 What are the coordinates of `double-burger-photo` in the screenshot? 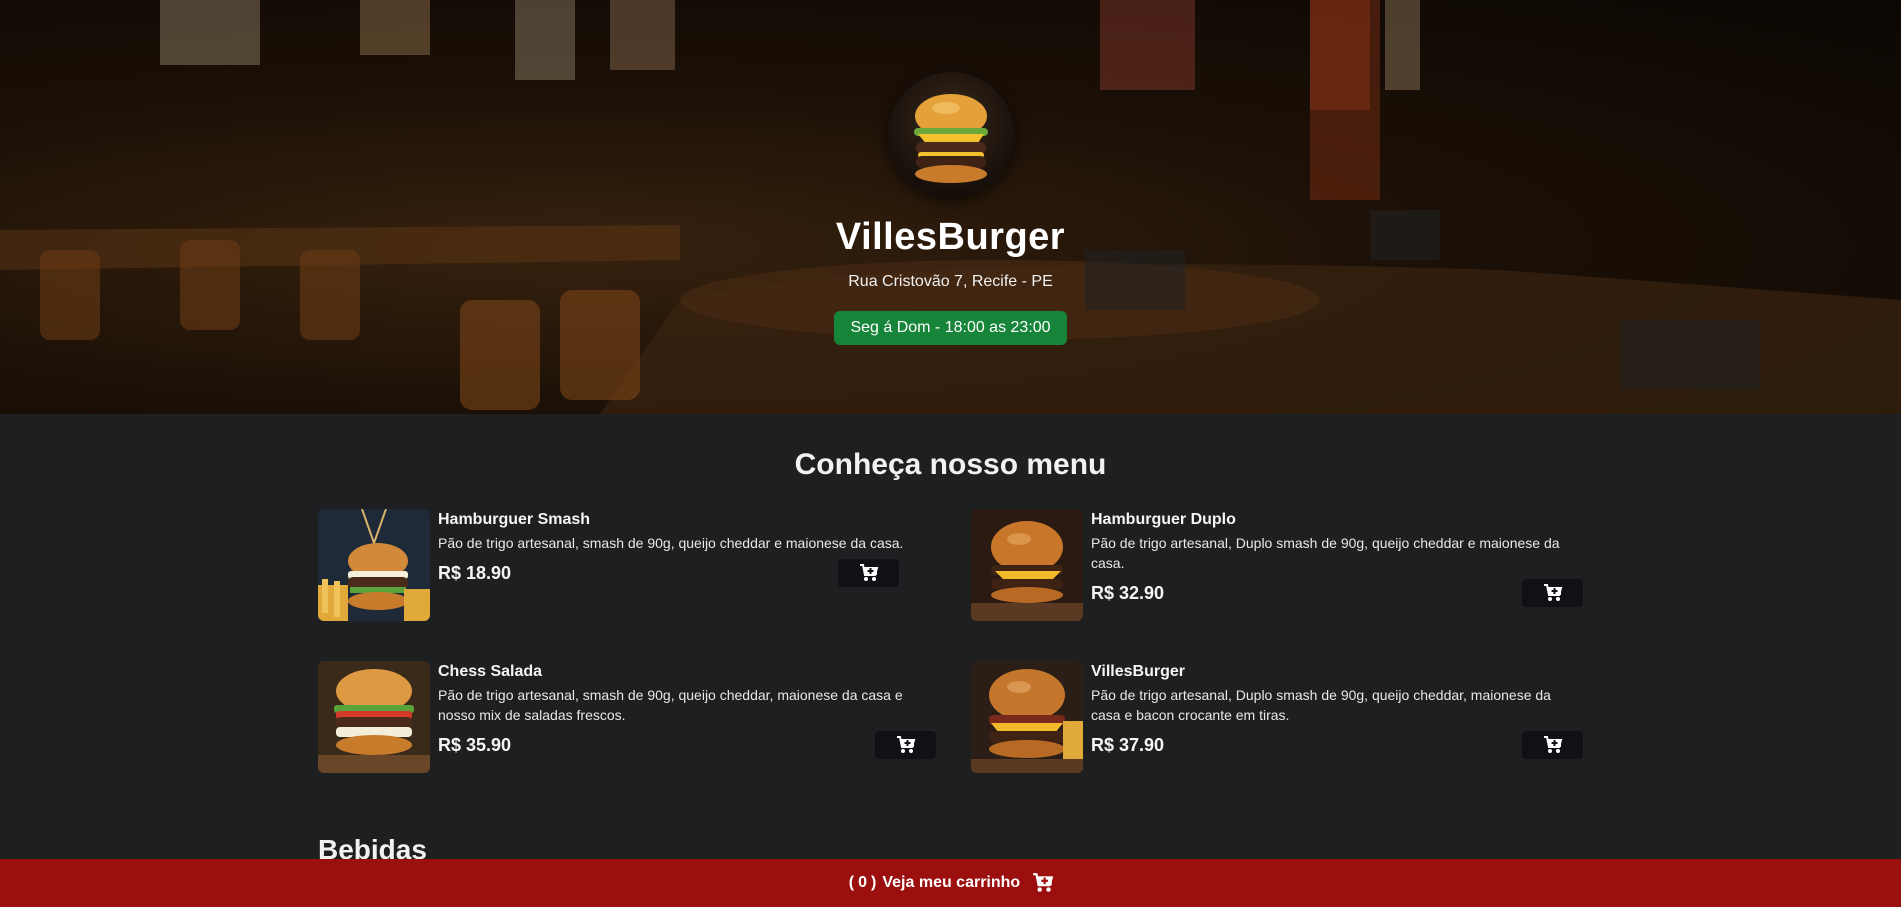 It's located at (1027, 565).